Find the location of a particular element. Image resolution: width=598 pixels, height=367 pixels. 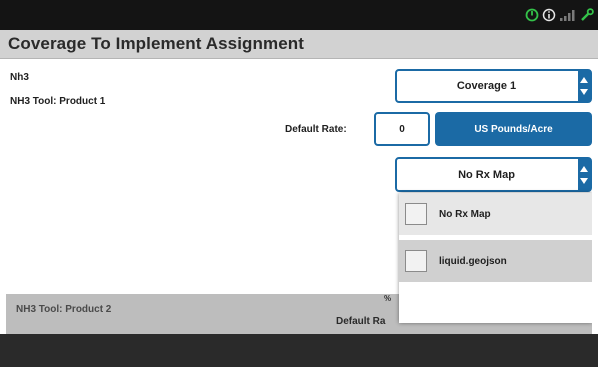

status-icons is located at coordinates (559, 15).